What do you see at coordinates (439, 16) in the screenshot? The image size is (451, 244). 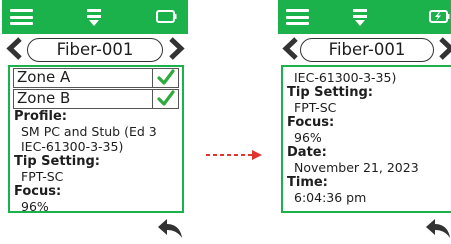 I see `battery-charging-icon` at bounding box center [439, 16].